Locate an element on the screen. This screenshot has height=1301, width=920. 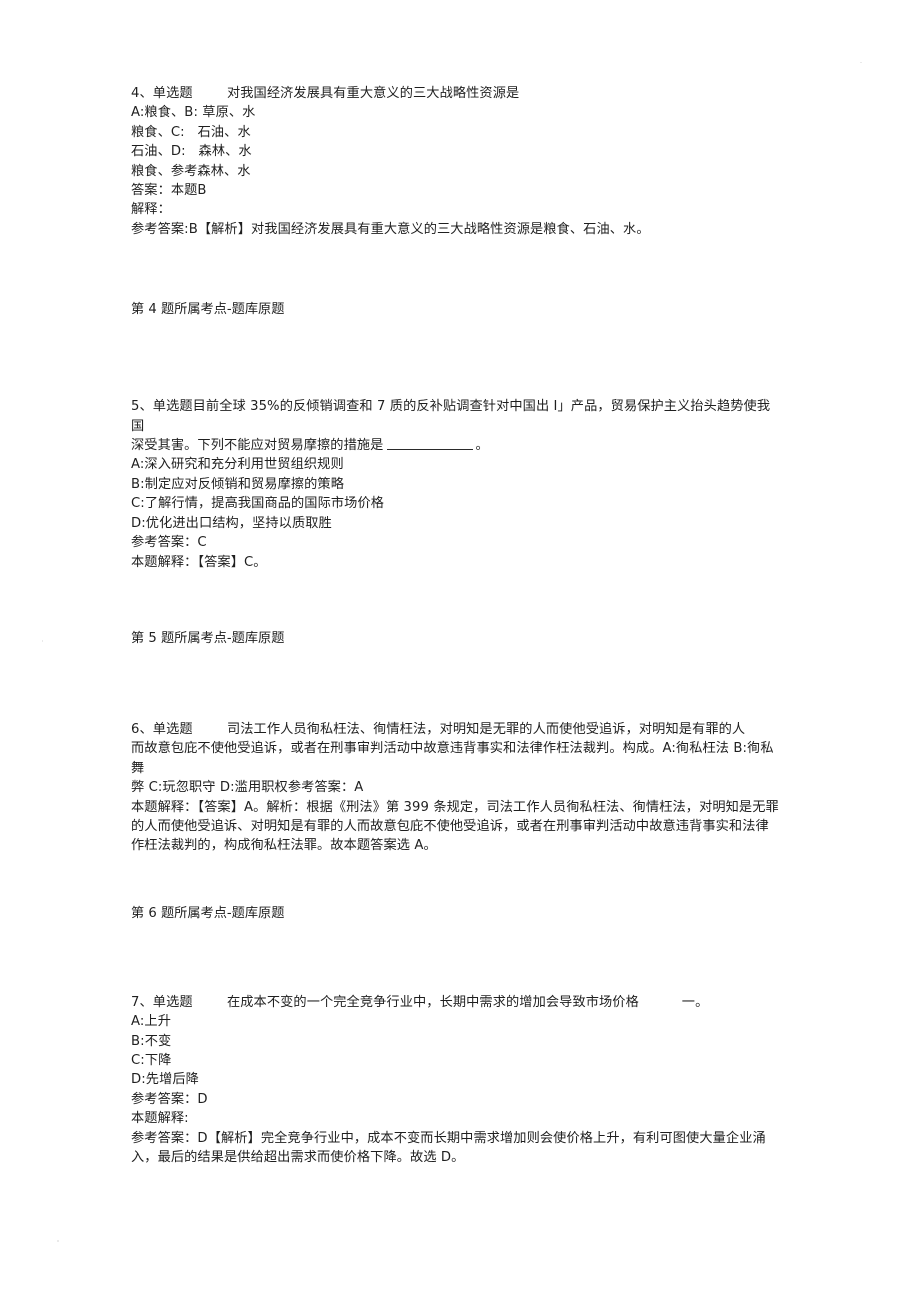
question-4-line-1: A:粮食、B: 草原、水 is located at coordinates (193, 113).